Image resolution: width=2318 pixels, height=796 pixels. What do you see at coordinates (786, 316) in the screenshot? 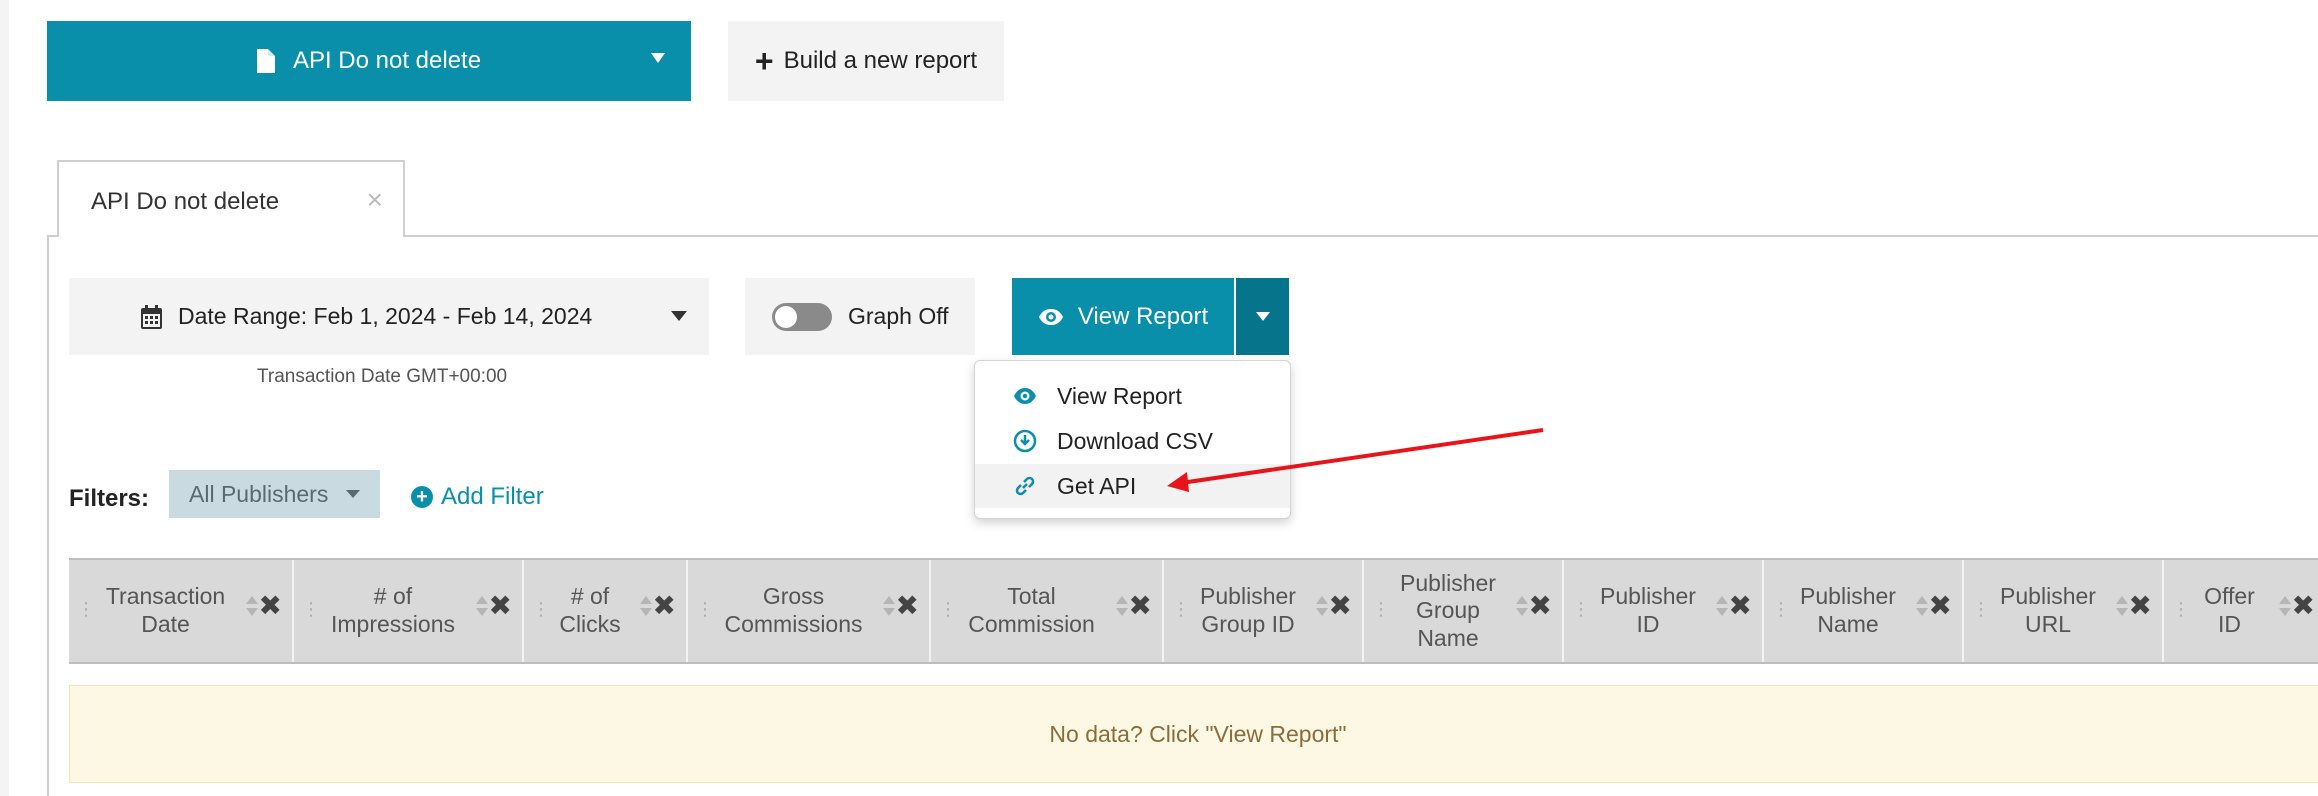
I see `toggle-knob` at bounding box center [786, 316].